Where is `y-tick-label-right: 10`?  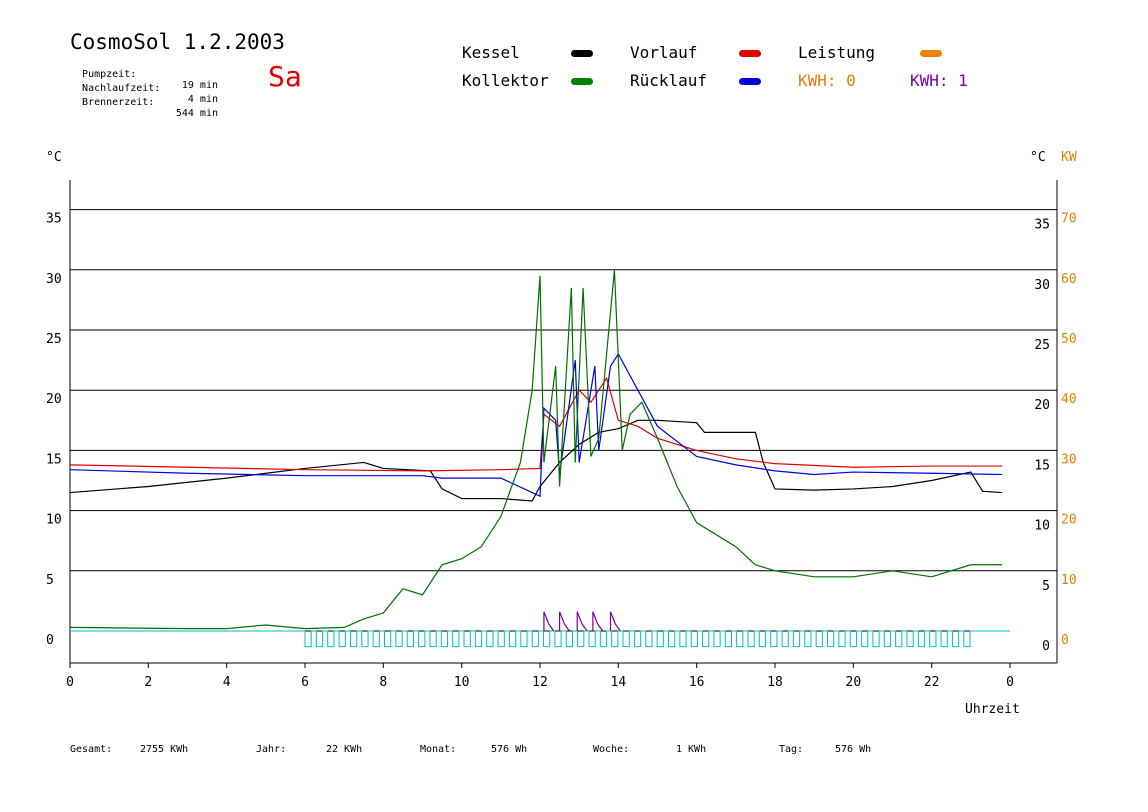
y-tick-label-right: 10 is located at coordinates (1042, 526).